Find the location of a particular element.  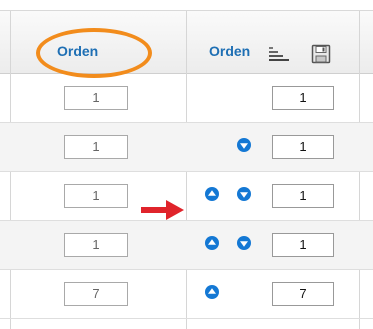

column-header-orden-sortable: Orden is located at coordinates (229, 51).